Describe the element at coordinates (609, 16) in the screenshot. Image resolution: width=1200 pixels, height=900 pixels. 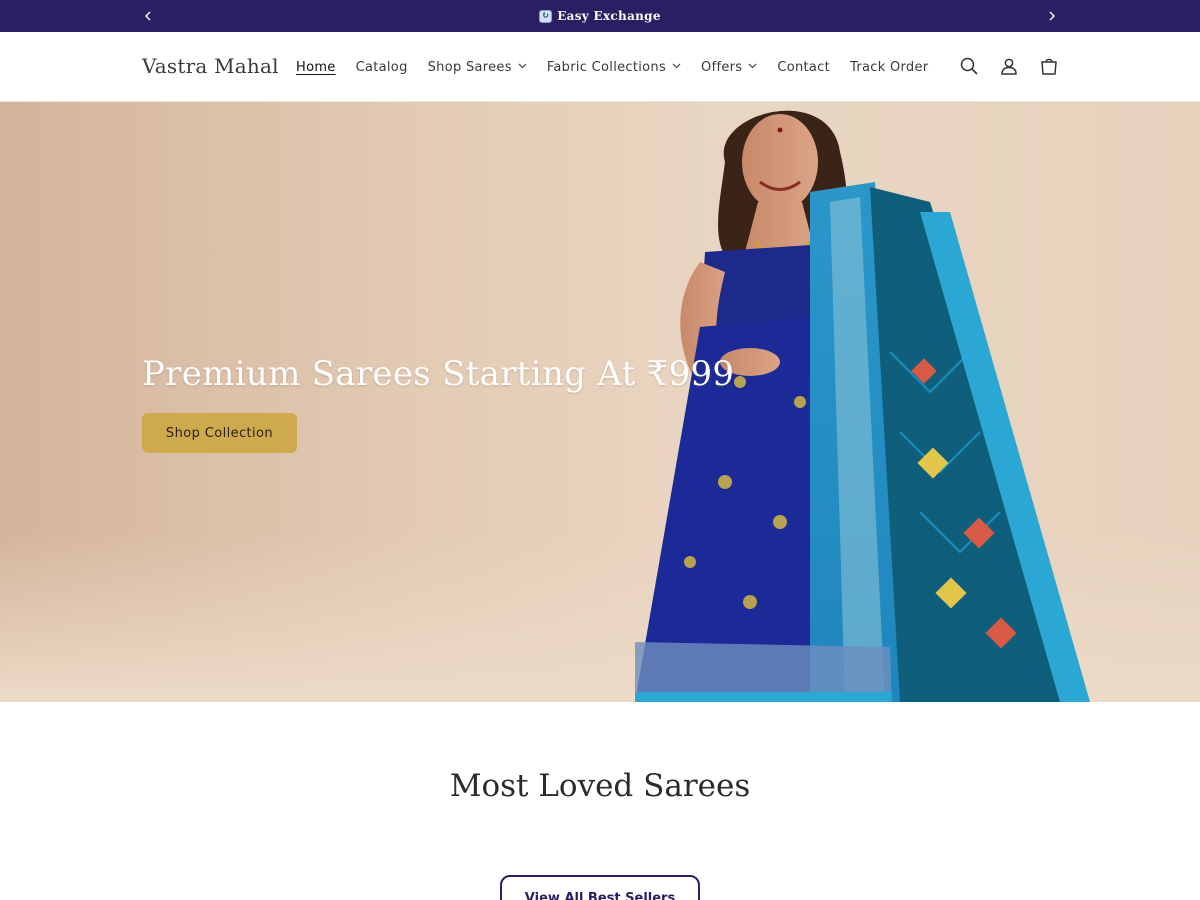
I see `announcement-text: Easy Exchange` at that location.